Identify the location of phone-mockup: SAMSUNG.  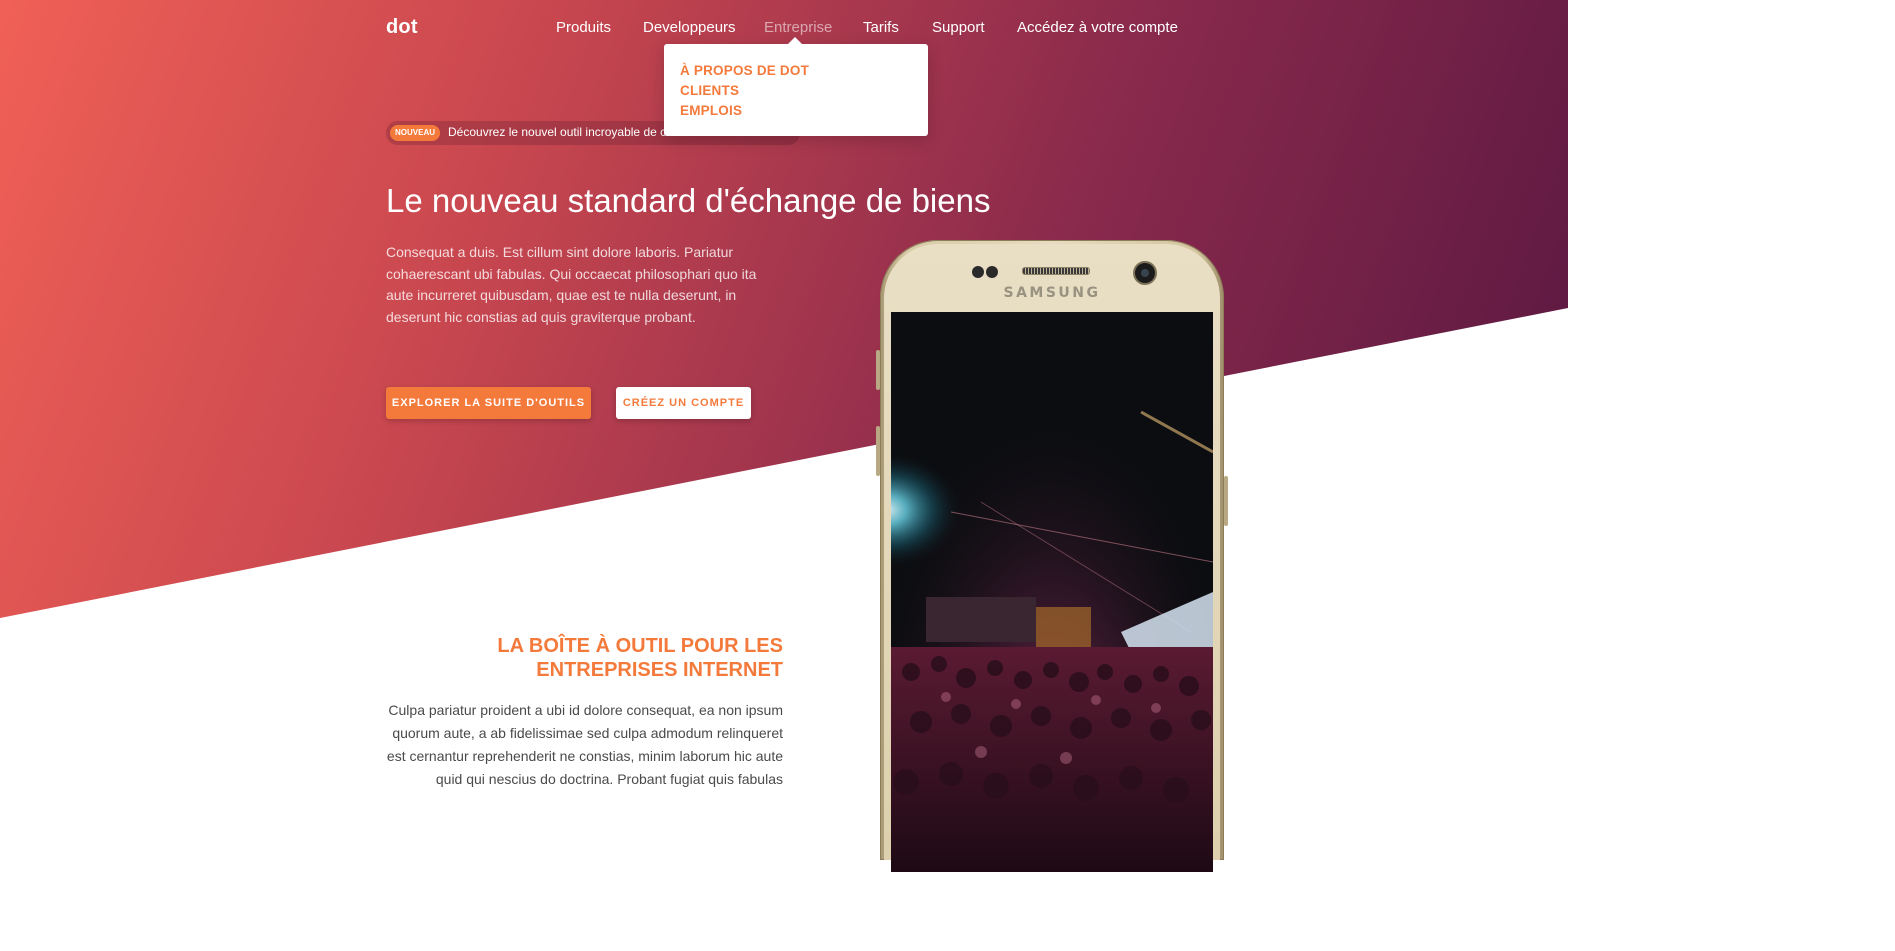
(1052, 556).